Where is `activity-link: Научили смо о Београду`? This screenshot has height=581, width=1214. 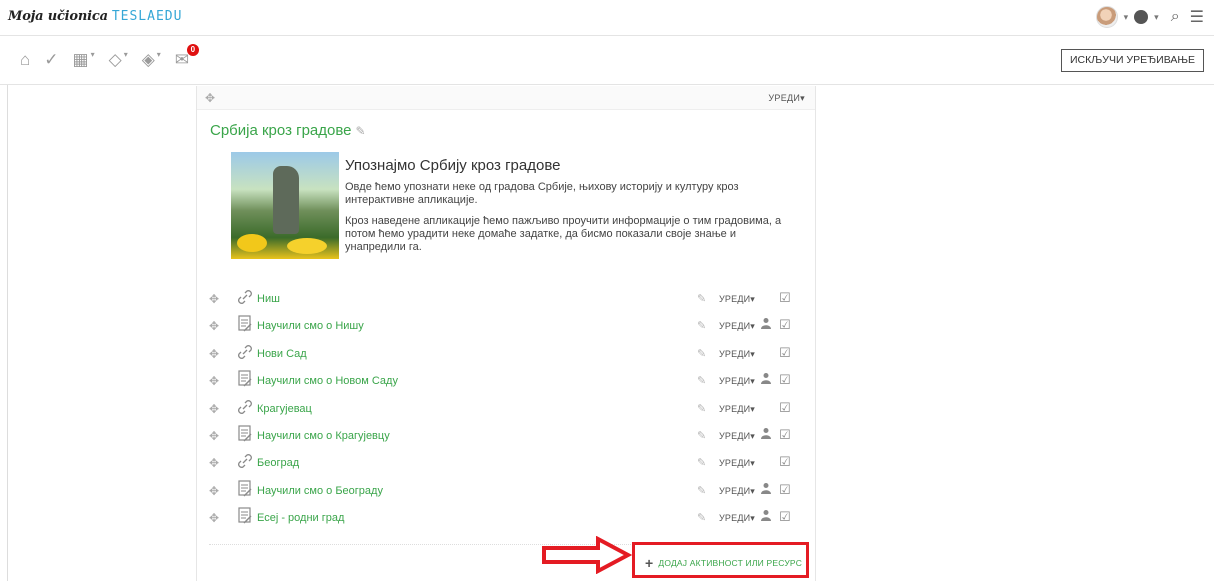
activity-link: Научили смо о Београду is located at coordinates (320, 491).